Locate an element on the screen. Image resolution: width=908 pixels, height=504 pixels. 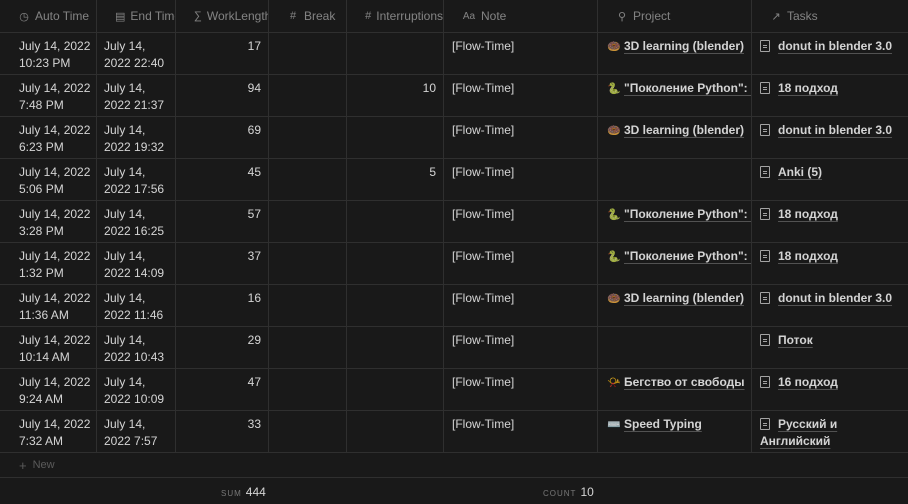
end-time-cell: July 14, 2022 19:32 is located at coordinates (136, 137).